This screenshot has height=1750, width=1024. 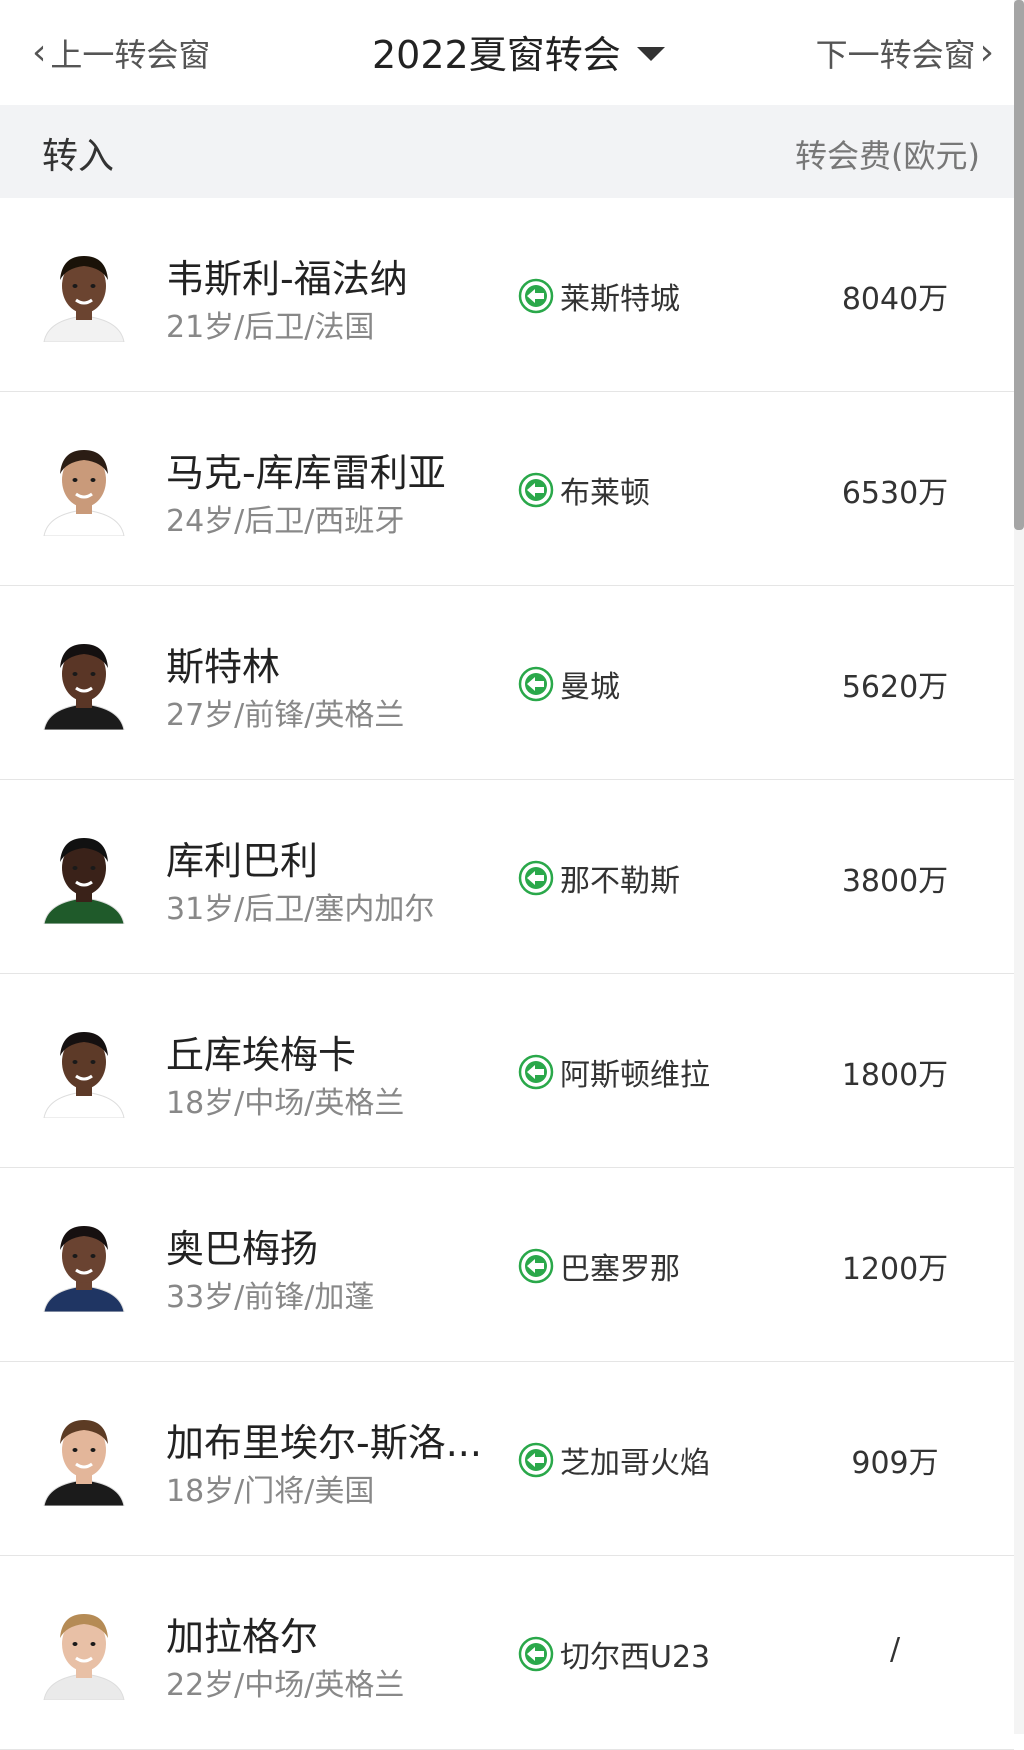 What do you see at coordinates (285, 715) in the screenshot?
I see `player-info: 27岁/前锋/英格兰` at bounding box center [285, 715].